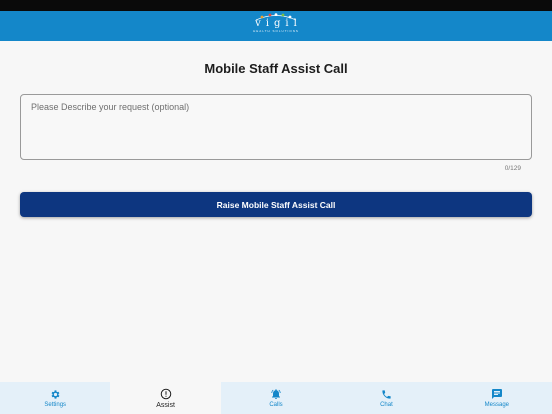 Image resolution: width=552 pixels, height=414 pixels. I want to click on tab-calls-label: Calls, so click(276, 405).